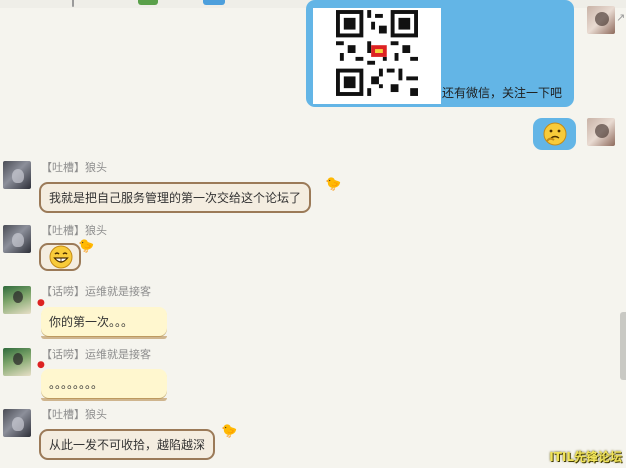 Image resolution: width=626 pixels, height=468 pixels. What do you see at coordinates (148, 2) in the screenshot?
I see `toolbar-image-icon` at bounding box center [148, 2].